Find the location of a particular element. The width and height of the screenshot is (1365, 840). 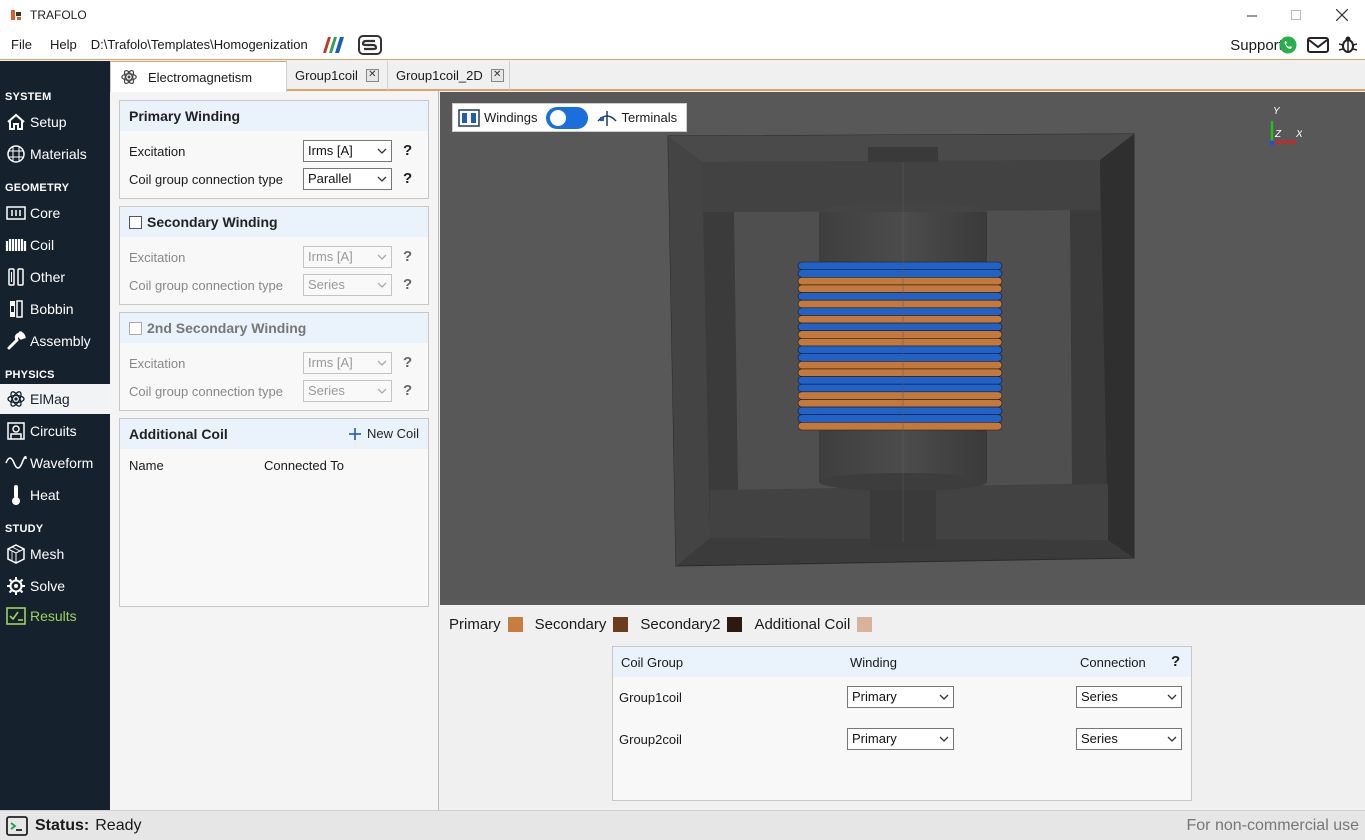

sidebar-item-elmag: ElMag is located at coordinates (55, 399).